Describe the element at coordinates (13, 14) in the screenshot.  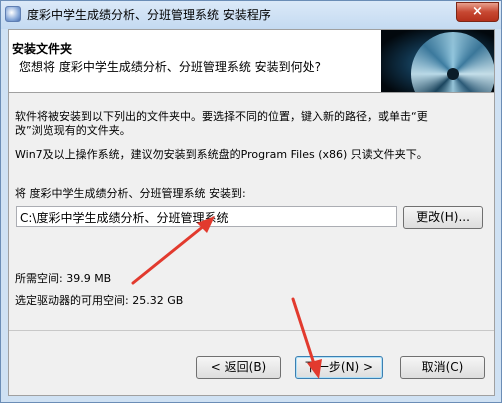
I see `installer-app-icon` at that location.